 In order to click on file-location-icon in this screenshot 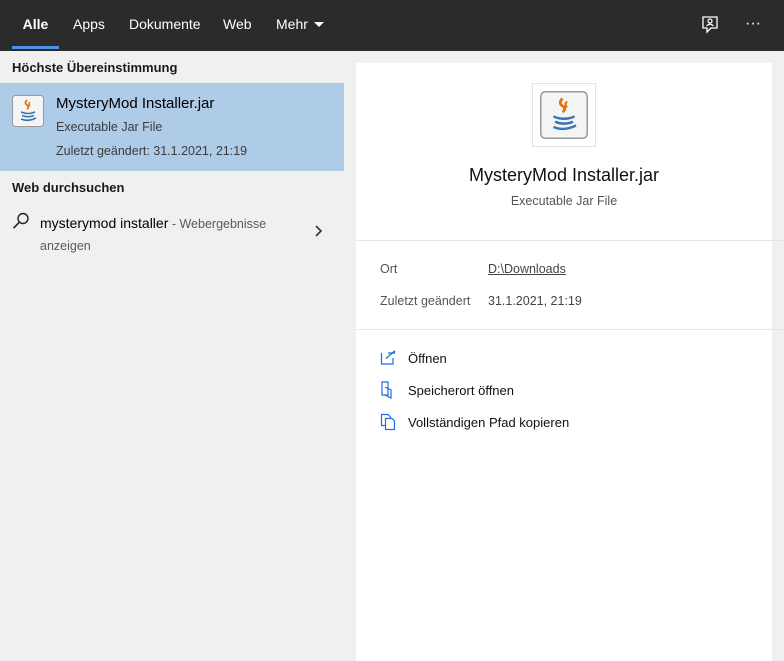, I will do `click(388, 390)`.